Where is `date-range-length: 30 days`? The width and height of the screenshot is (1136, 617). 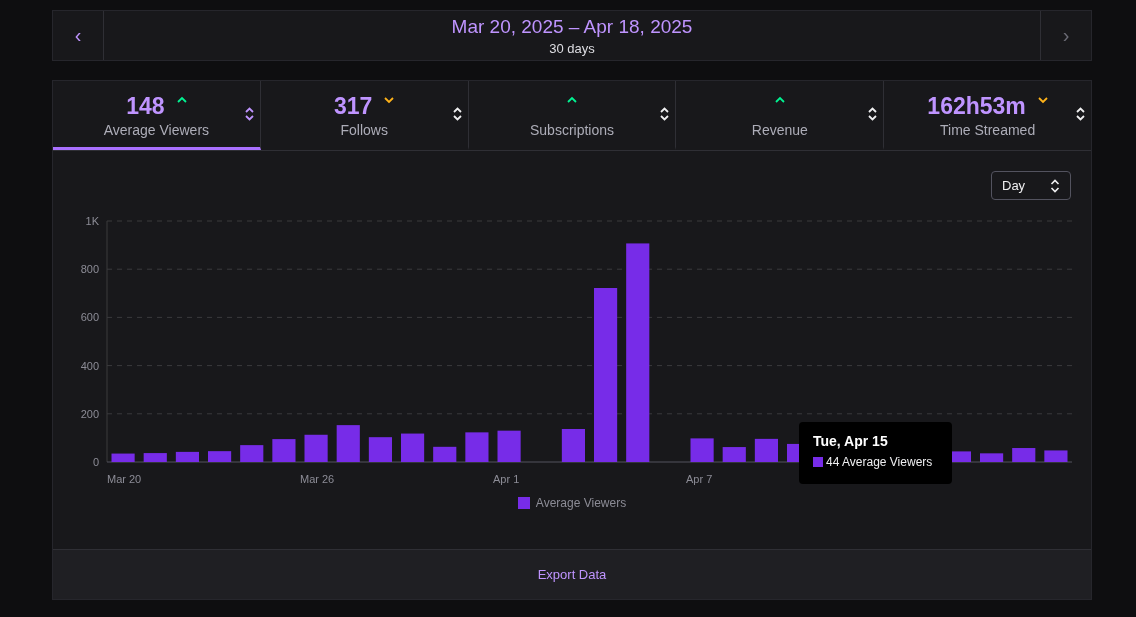 date-range-length: 30 days is located at coordinates (572, 48).